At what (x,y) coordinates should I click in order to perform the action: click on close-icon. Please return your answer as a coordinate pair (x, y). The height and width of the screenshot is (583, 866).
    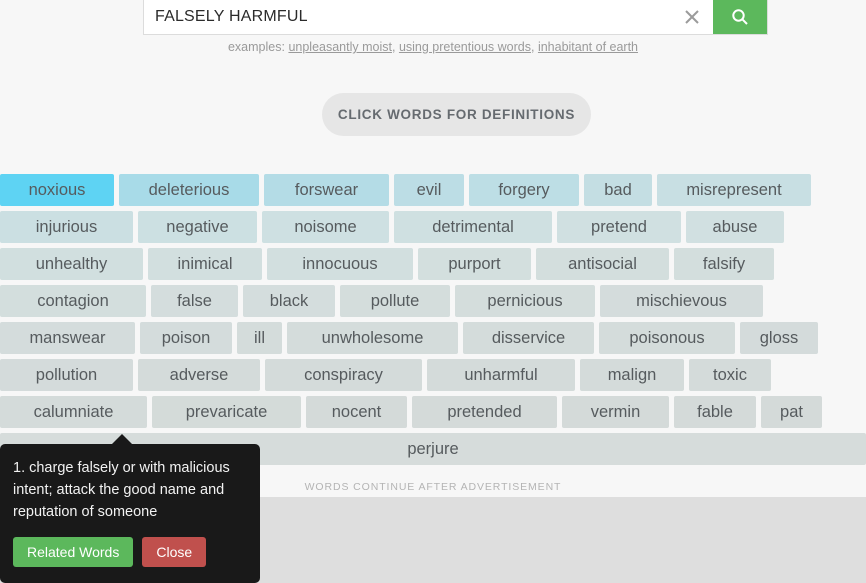
    Looking at the image, I should click on (692, 17).